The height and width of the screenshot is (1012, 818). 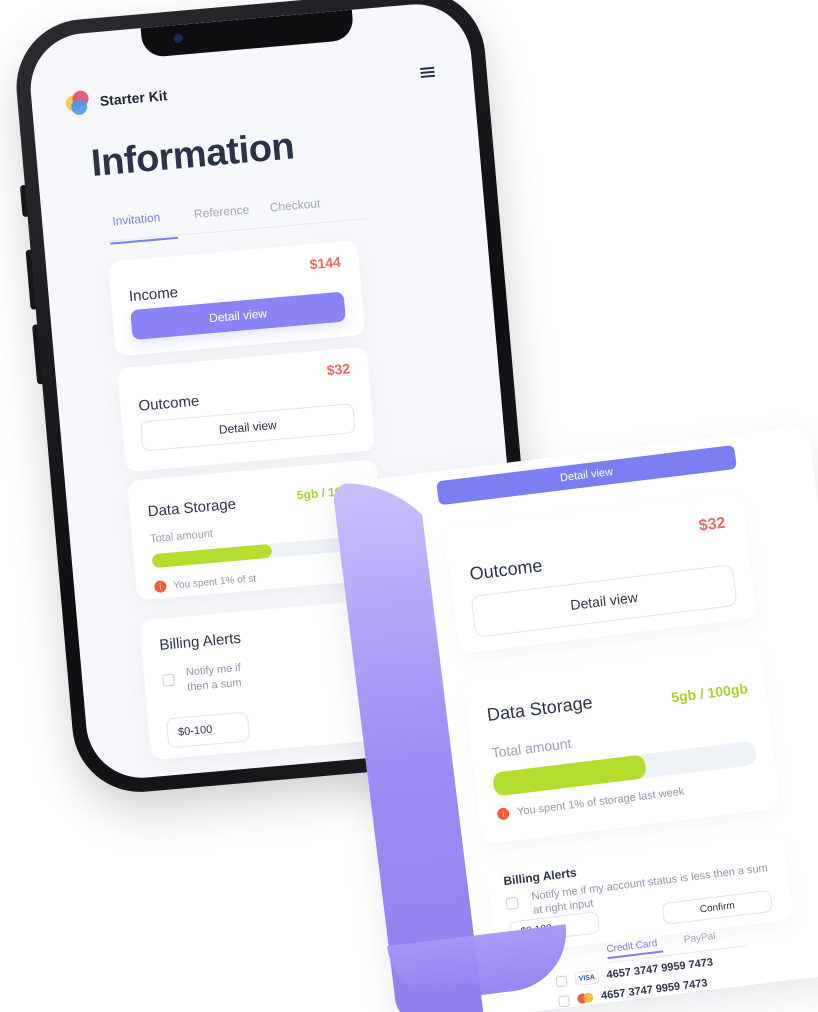 I want to click on outcome-card: Outcome $32 Detail view, so click(x=246, y=409).